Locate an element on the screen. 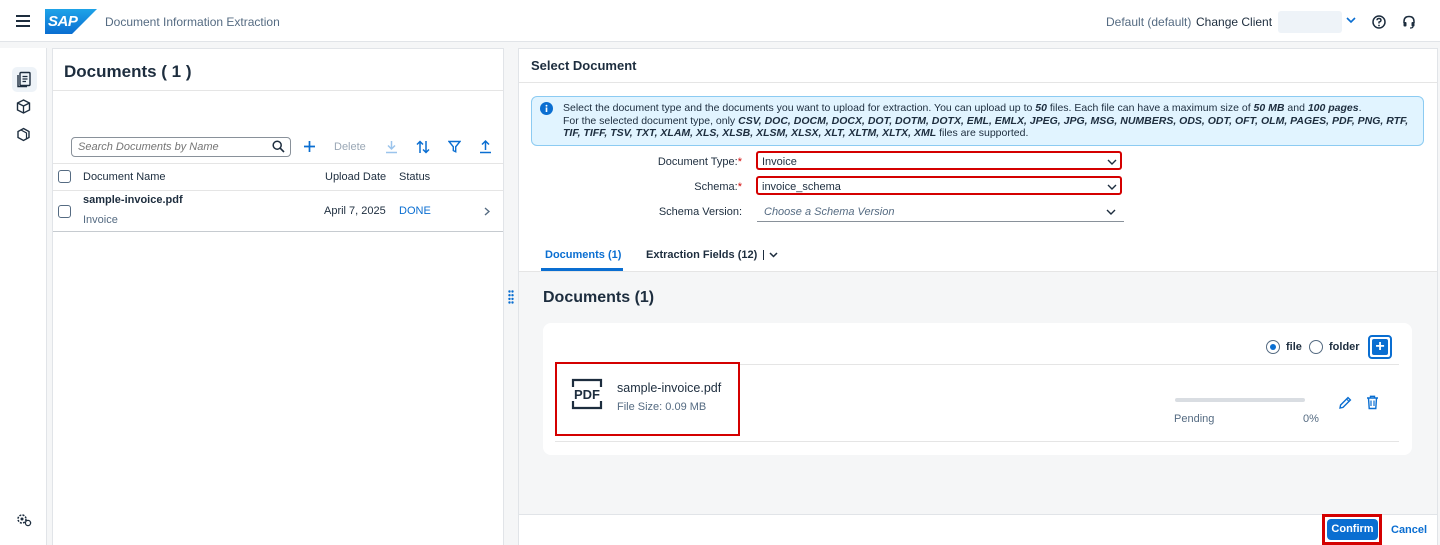 The image size is (1440, 545). tab-documents: Documents (1) is located at coordinates (583, 255).